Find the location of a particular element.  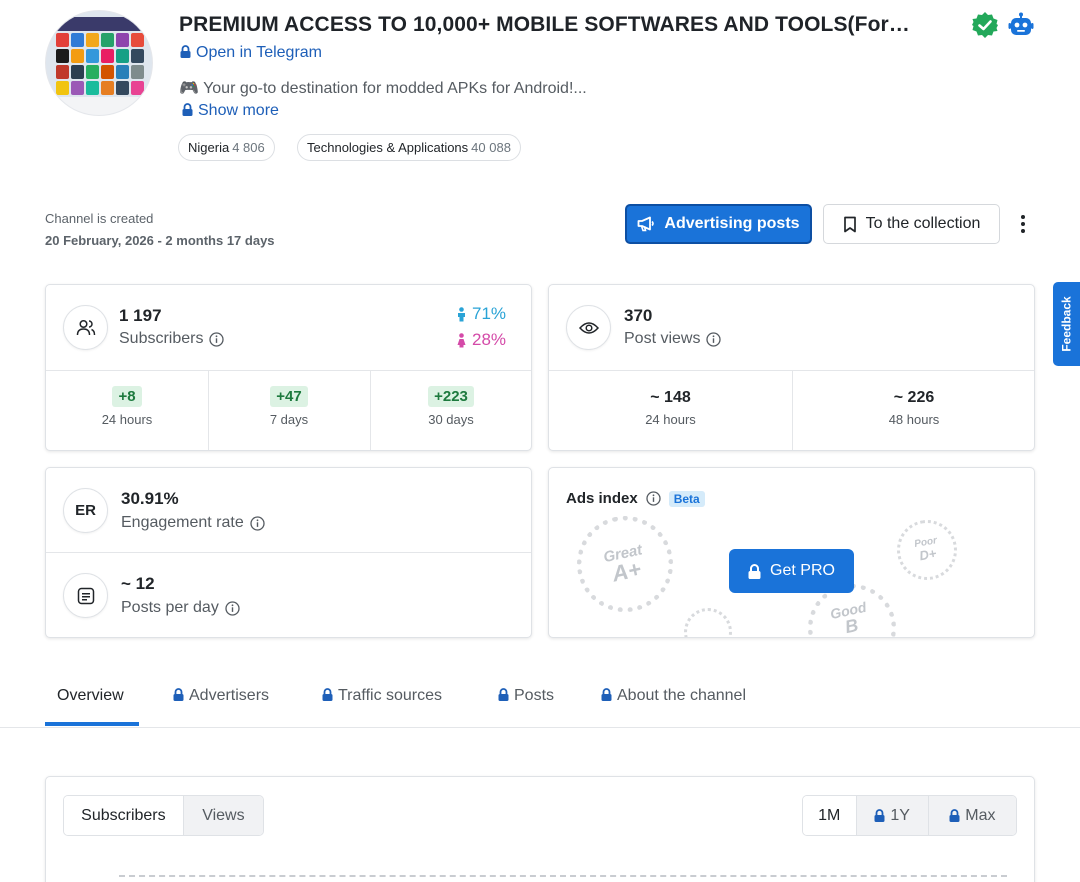

er-icon: ER is located at coordinates (85, 510).